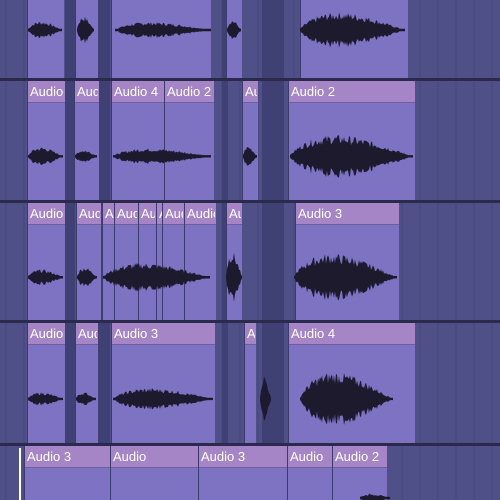 The image size is (500, 500). I want to click on playhead-marker, so click(20, 474).